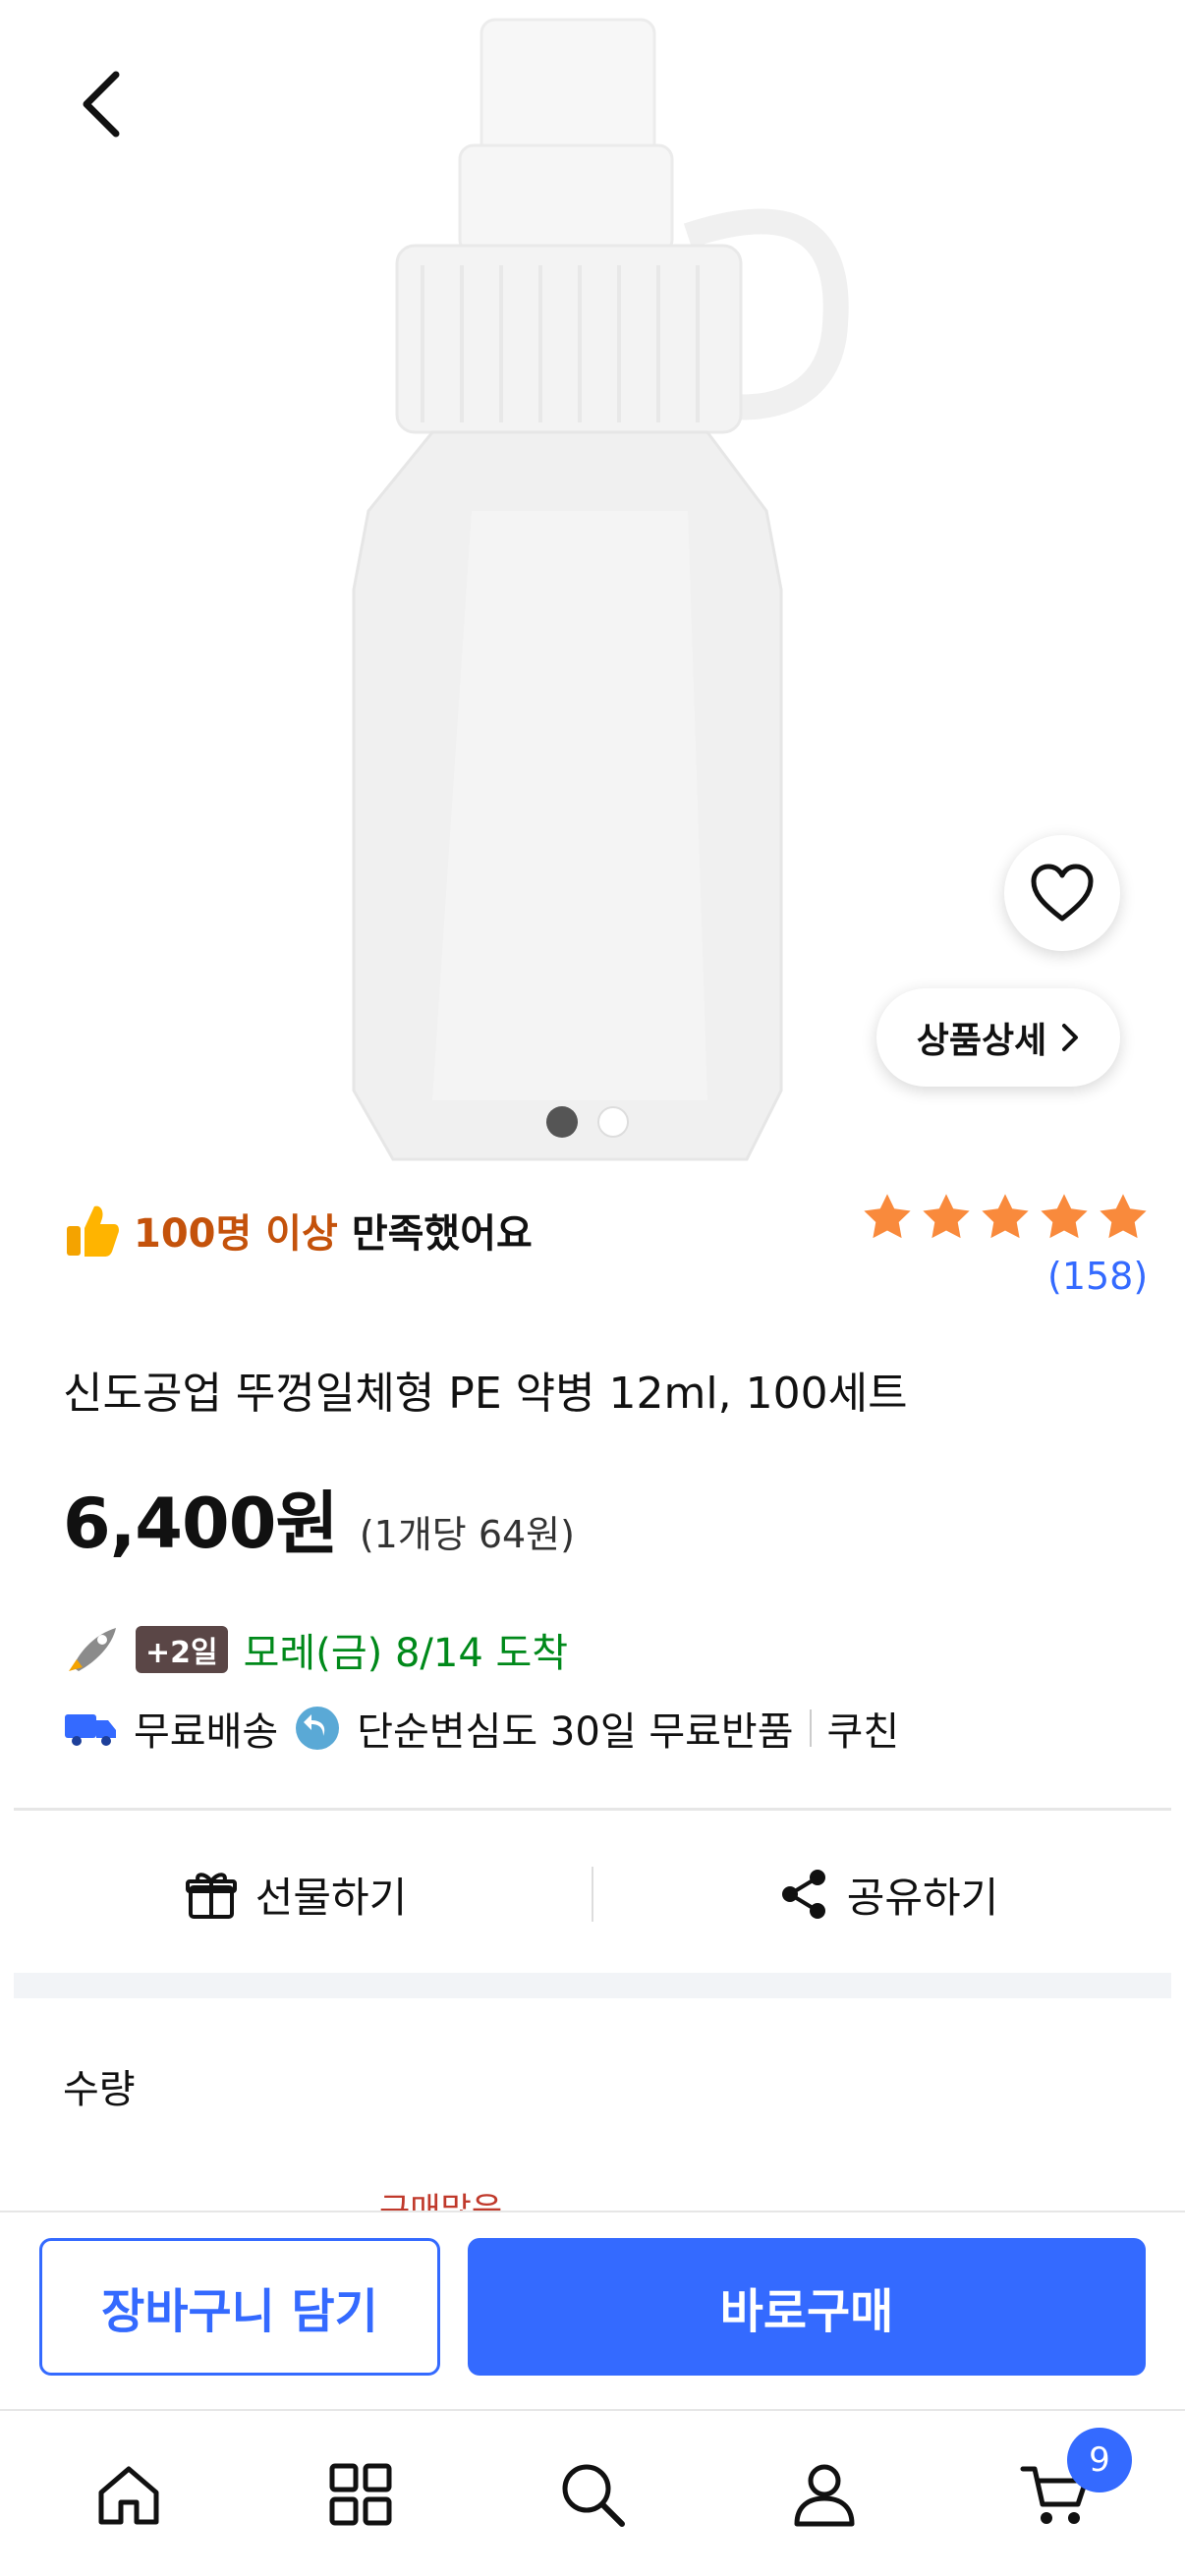 The width and height of the screenshot is (1185, 2576). I want to click on product-detail-label: 상품상세, so click(982, 1041).